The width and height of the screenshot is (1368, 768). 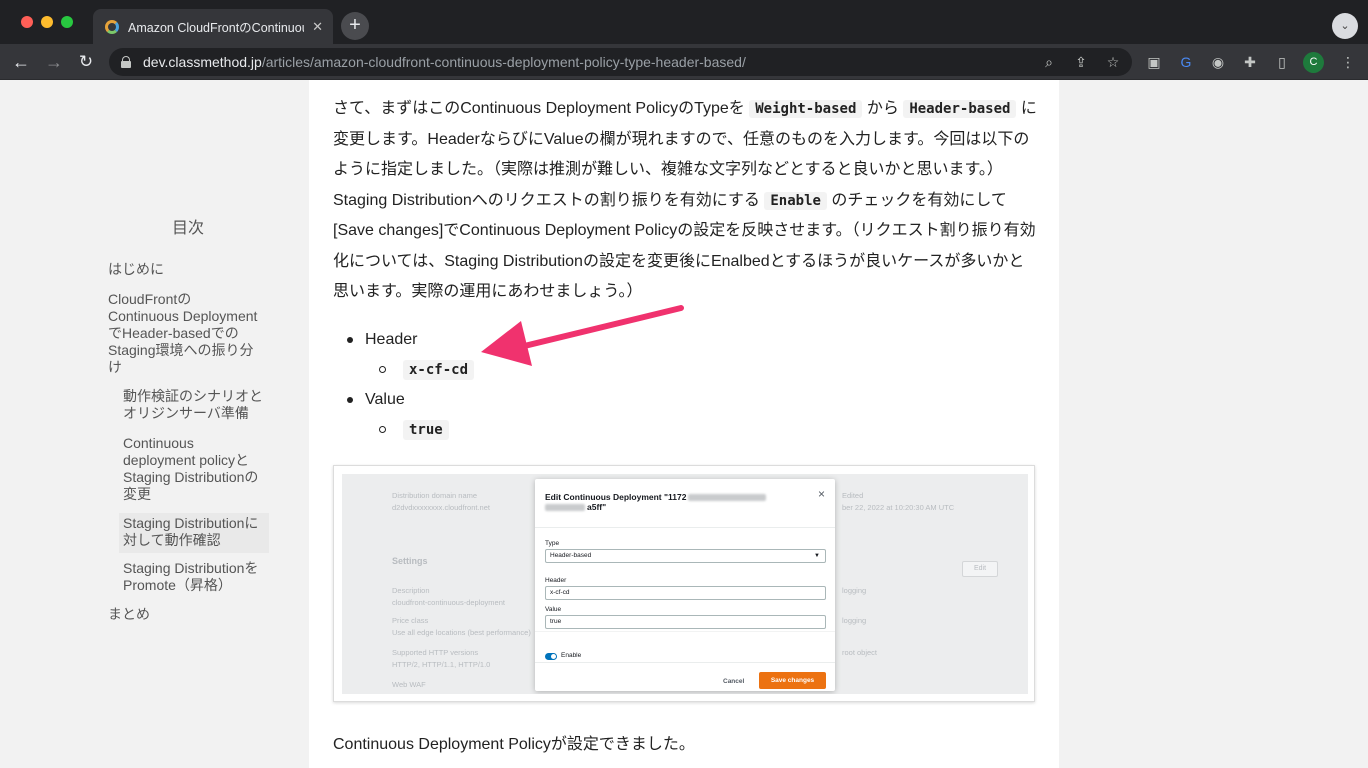 What do you see at coordinates (21, 62) in the screenshot?
I see `back-arrow-icon: ←` at bounding box center [21, 62].